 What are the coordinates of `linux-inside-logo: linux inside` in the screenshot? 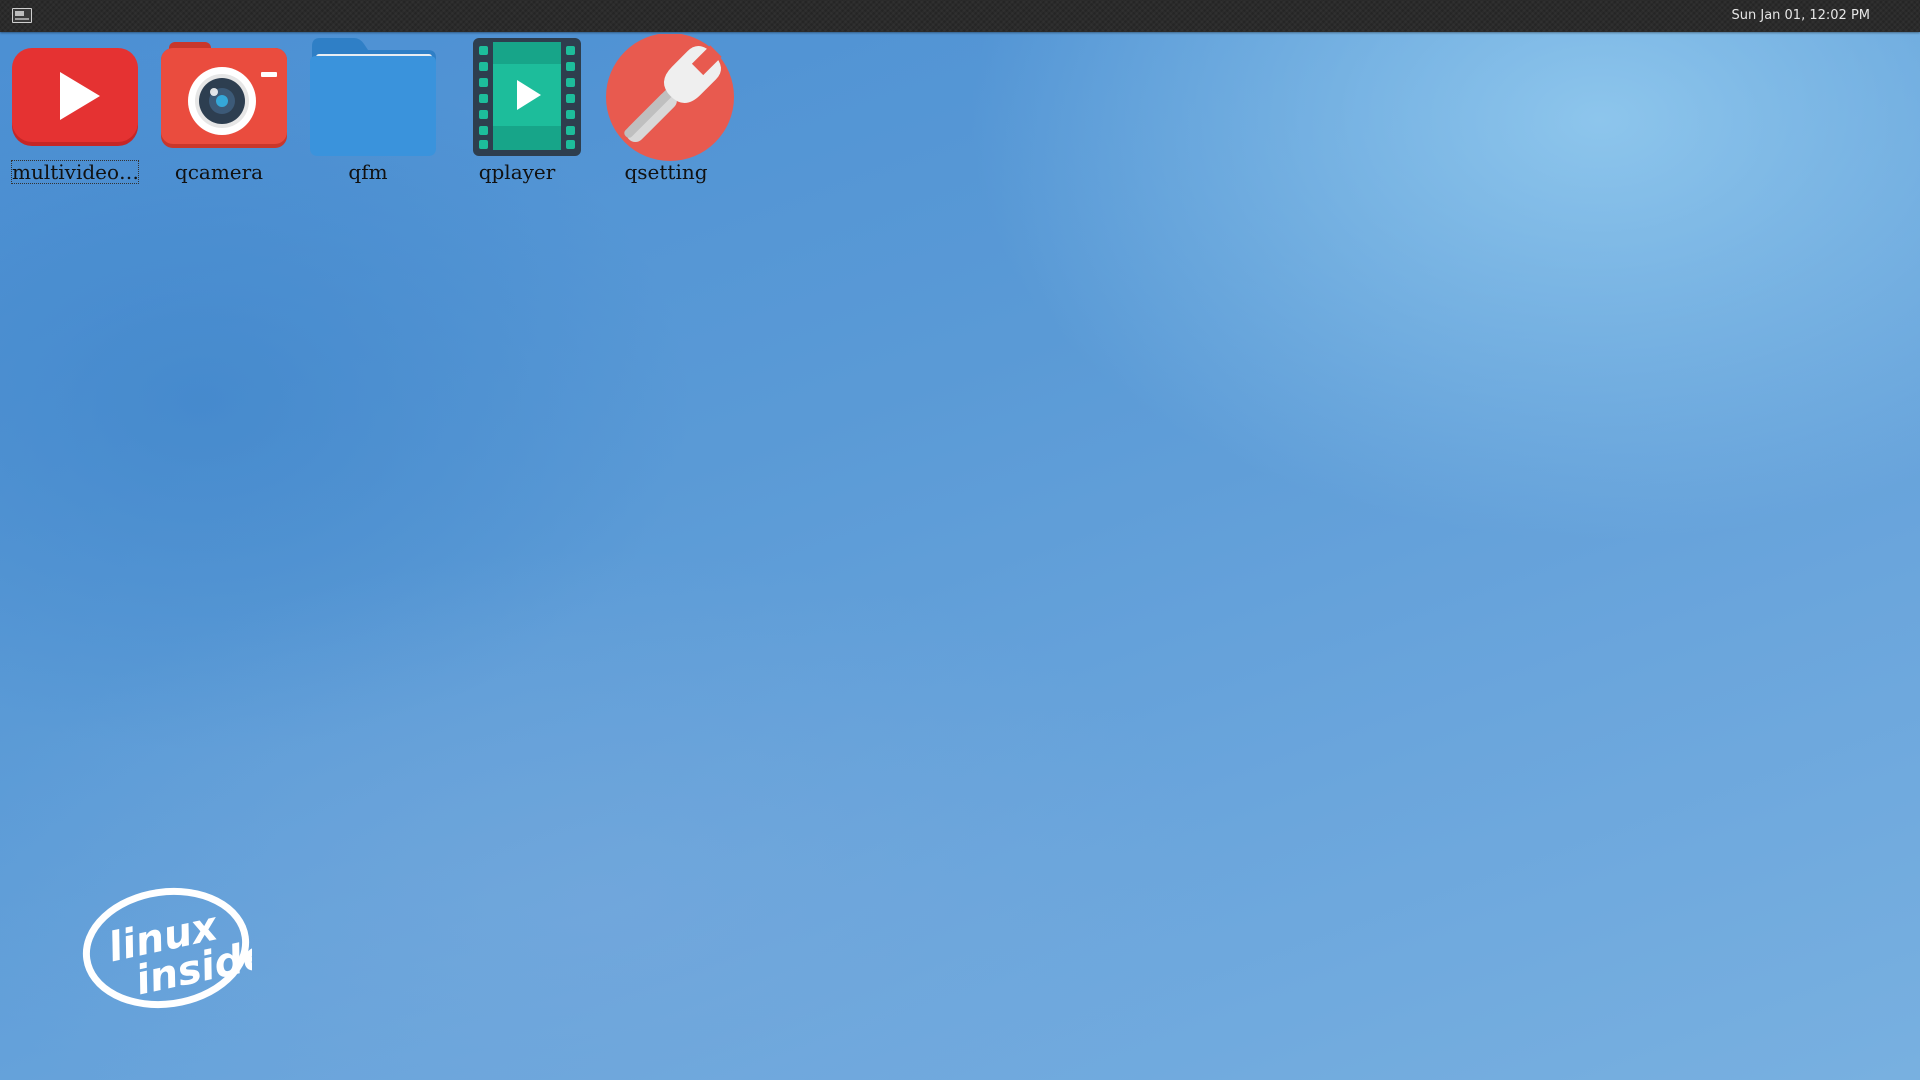 It's located at (177, 947).